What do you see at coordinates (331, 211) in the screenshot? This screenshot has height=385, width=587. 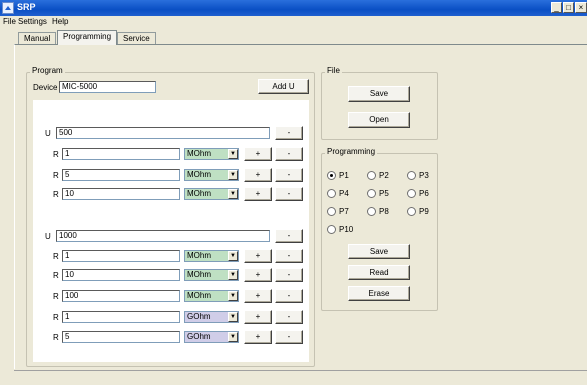 I see `radio-p7` at bounding box center [331, 211].